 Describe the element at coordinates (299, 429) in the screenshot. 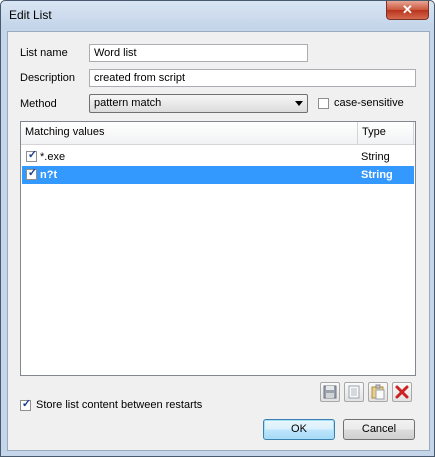

I see `ok-button: OK` at that location.